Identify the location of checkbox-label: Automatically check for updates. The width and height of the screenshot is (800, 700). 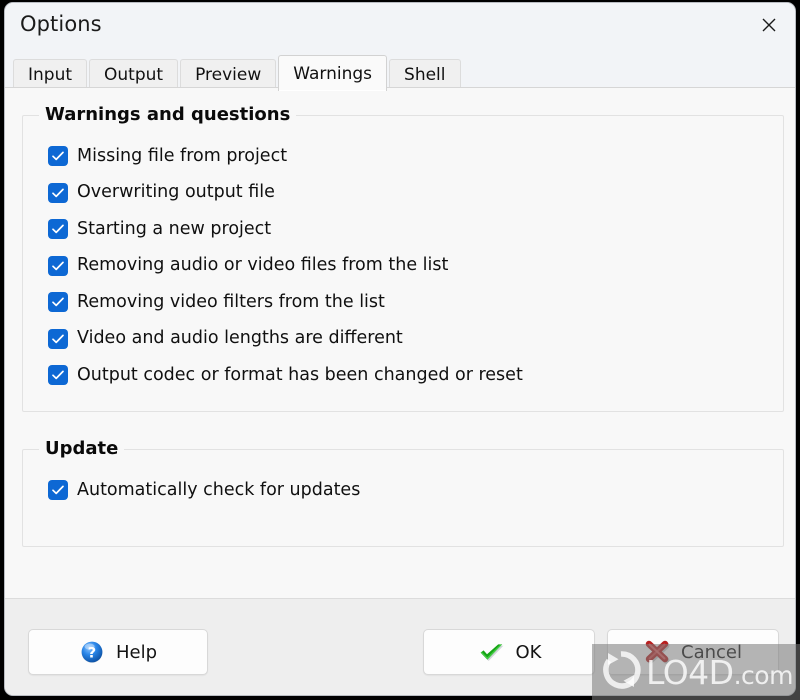
(219, 489).